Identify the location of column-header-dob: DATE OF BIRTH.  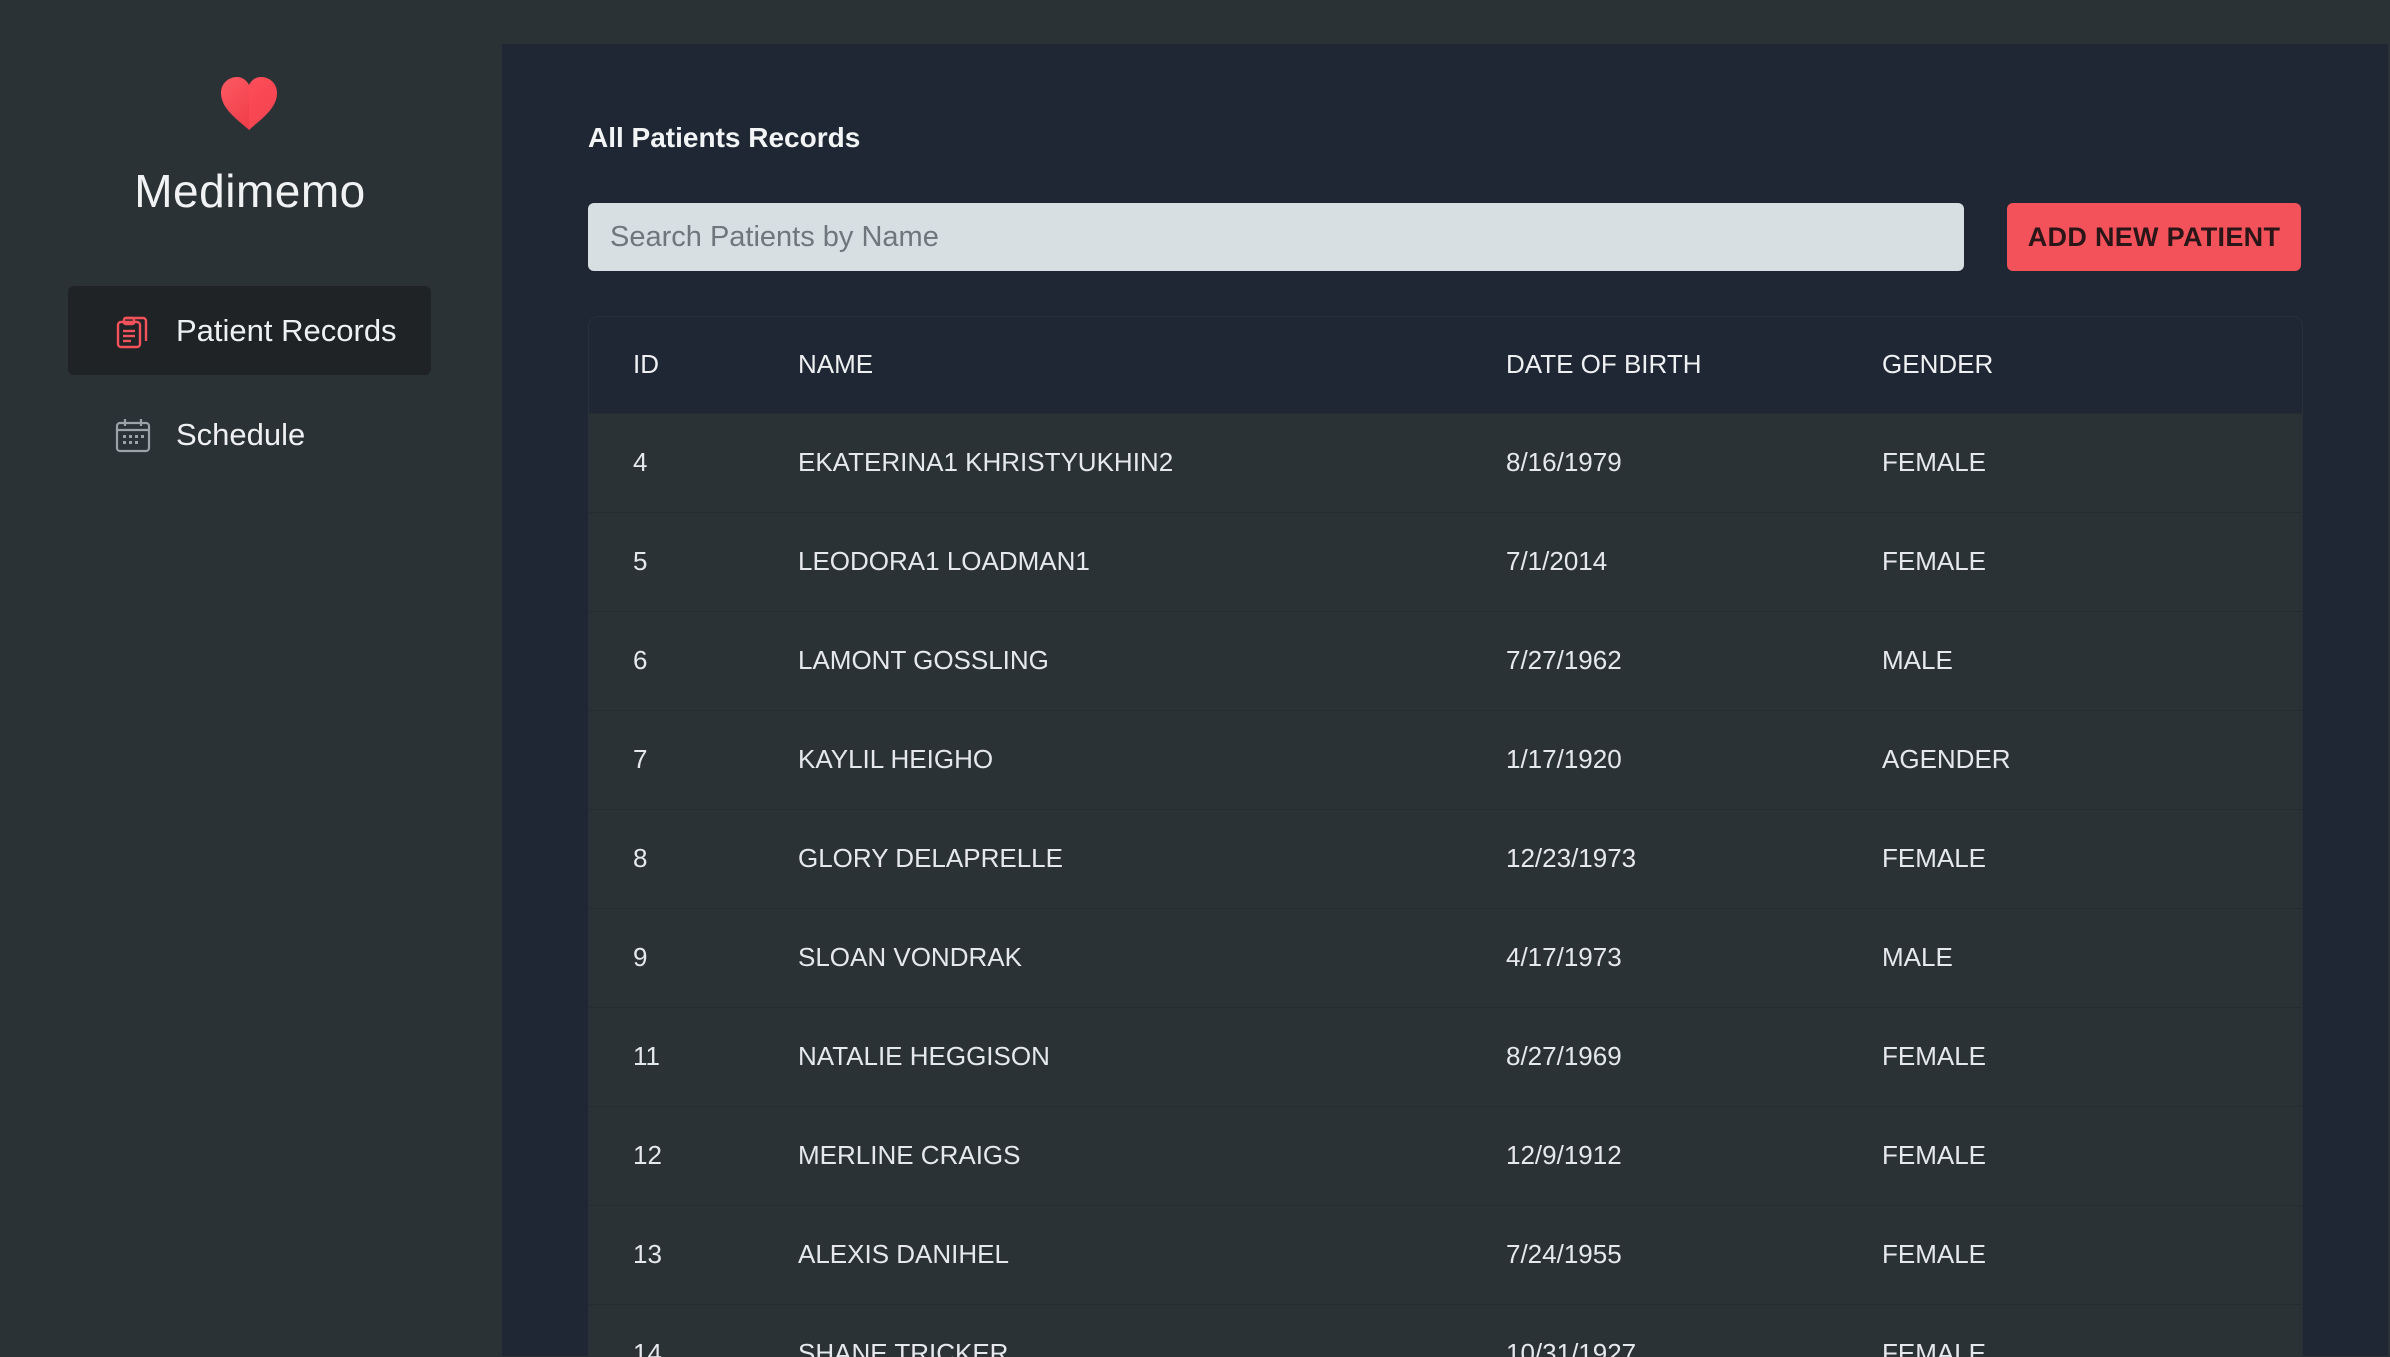
(1694, 365).